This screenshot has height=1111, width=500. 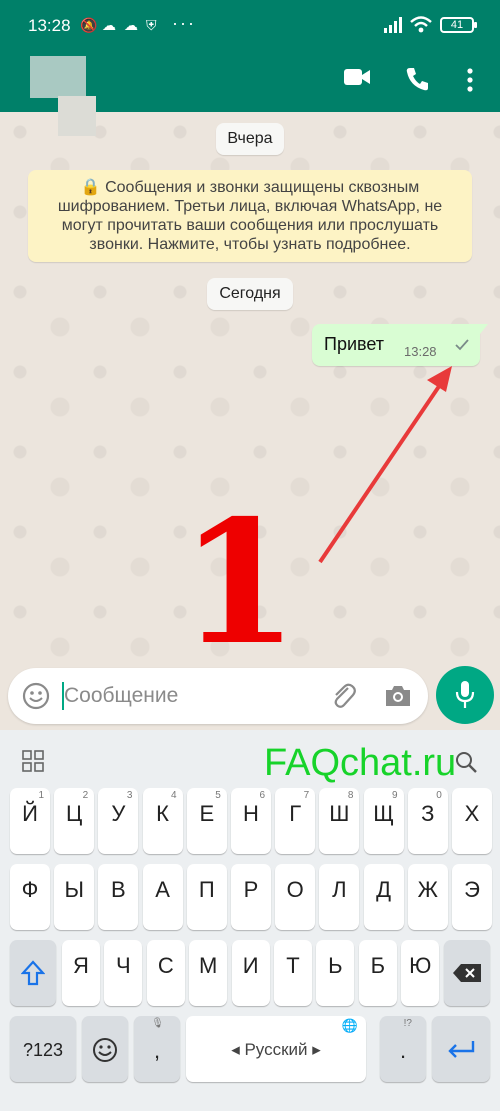 I want to click on key-hint: 5, so click(x=218, y=795).